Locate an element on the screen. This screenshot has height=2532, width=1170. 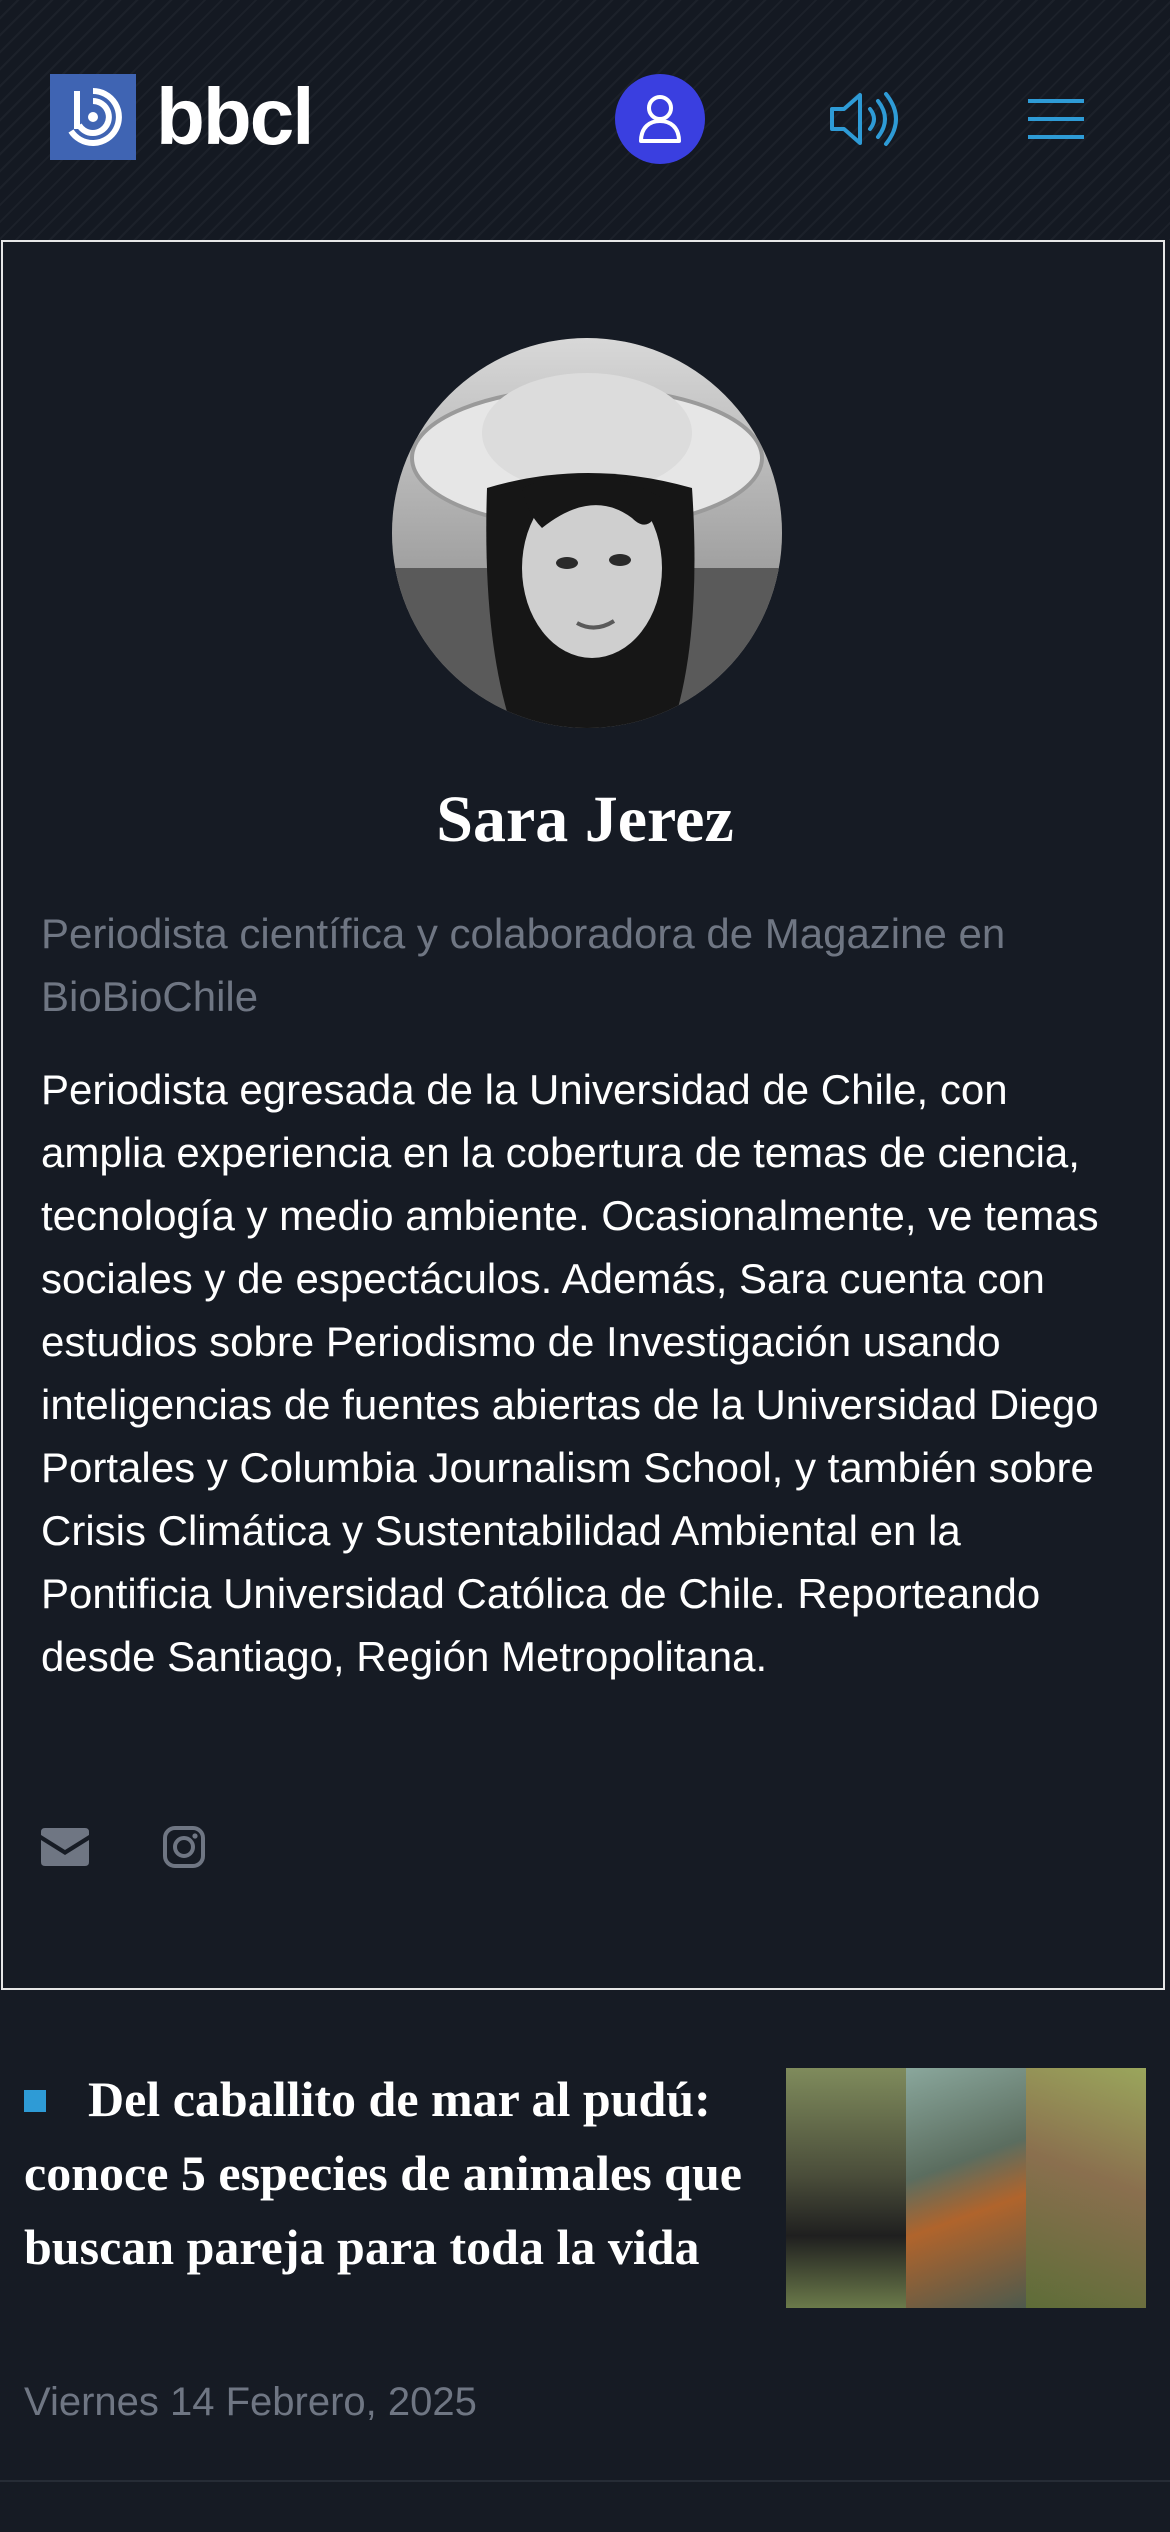
pudu-image is located at coordinates (1086, 2188).